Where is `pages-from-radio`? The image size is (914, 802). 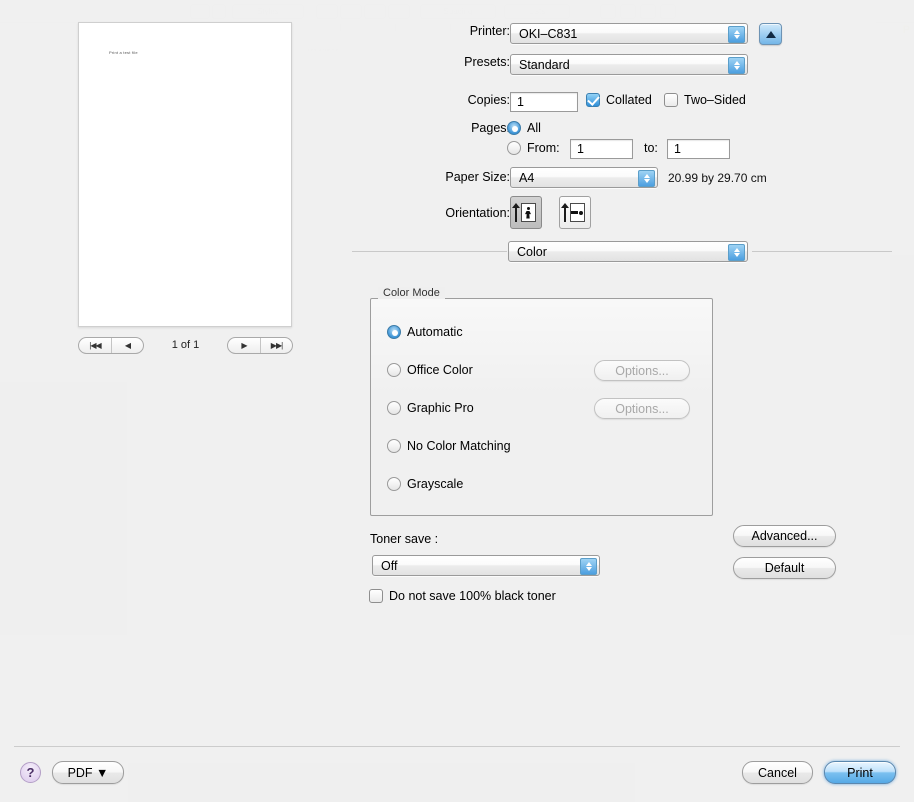
pages-from-radio is located at coordinates (514, 148).